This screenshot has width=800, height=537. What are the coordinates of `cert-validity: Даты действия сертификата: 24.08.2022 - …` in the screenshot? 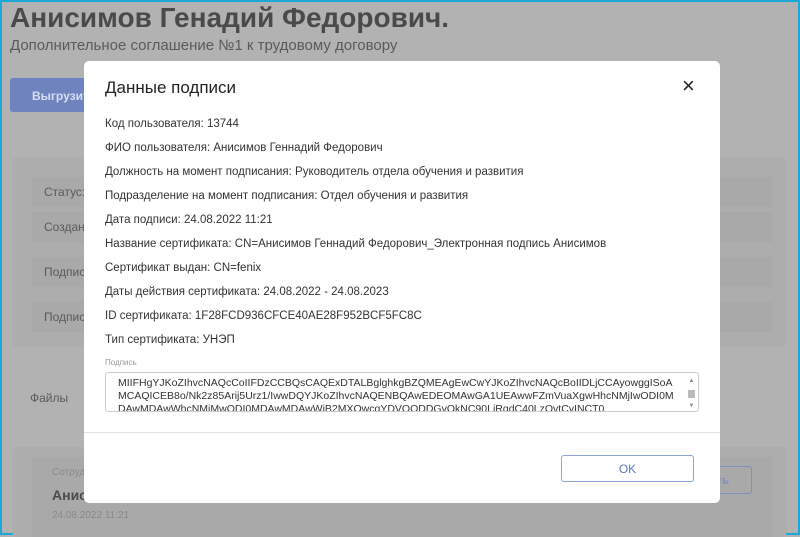 It's located at (247, 292).